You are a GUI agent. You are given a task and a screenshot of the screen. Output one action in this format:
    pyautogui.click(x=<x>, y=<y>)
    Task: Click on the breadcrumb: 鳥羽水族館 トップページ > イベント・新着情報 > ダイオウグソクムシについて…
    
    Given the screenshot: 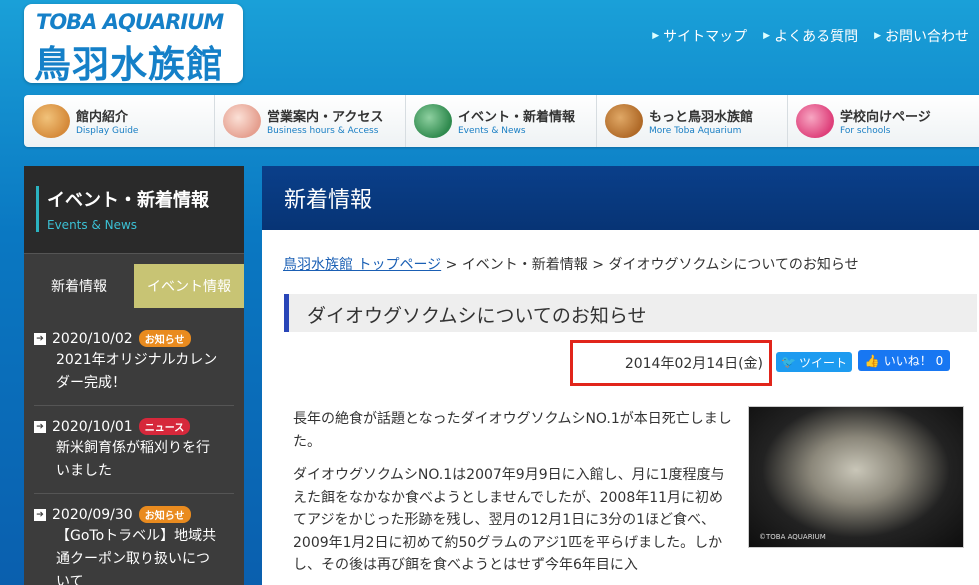 What is the action you would take?
    pyautogui.click(x=620, y=252)
    